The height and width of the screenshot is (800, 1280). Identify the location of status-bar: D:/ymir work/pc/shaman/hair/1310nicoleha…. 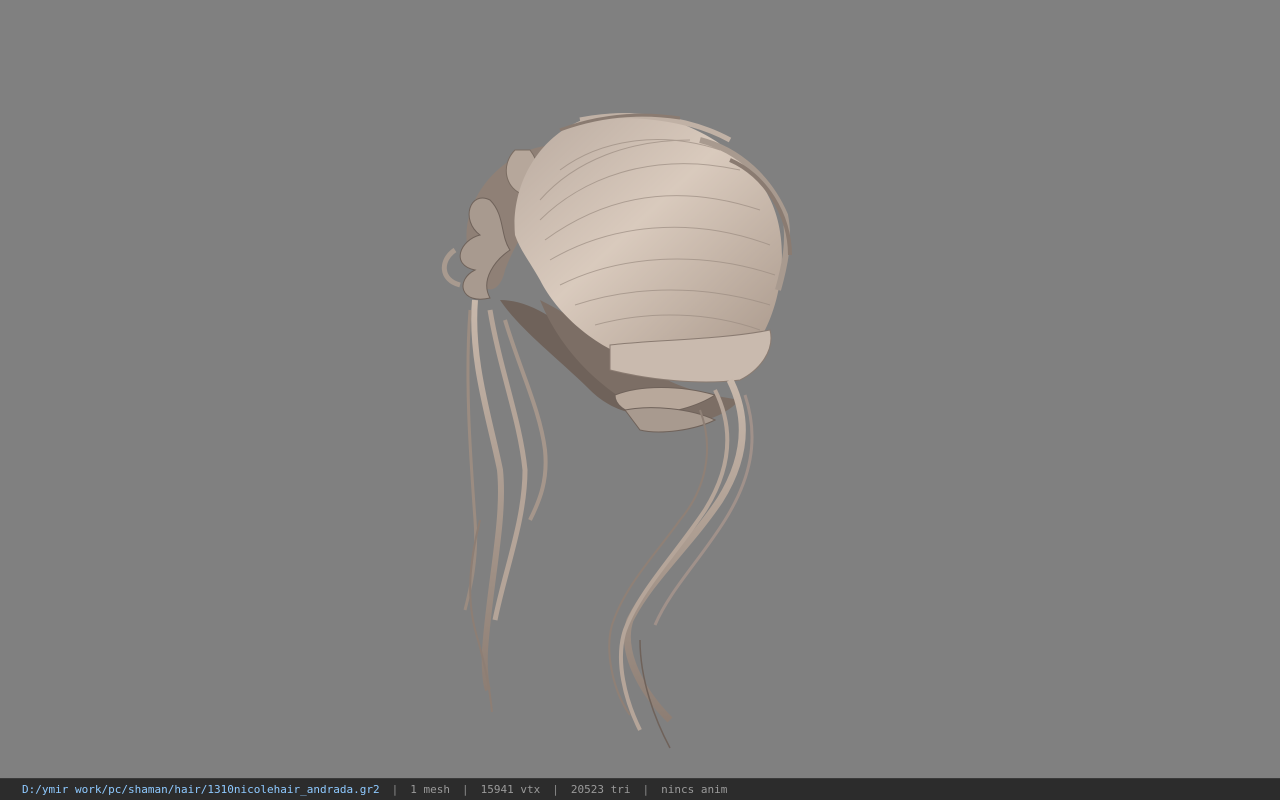
(640, 789).